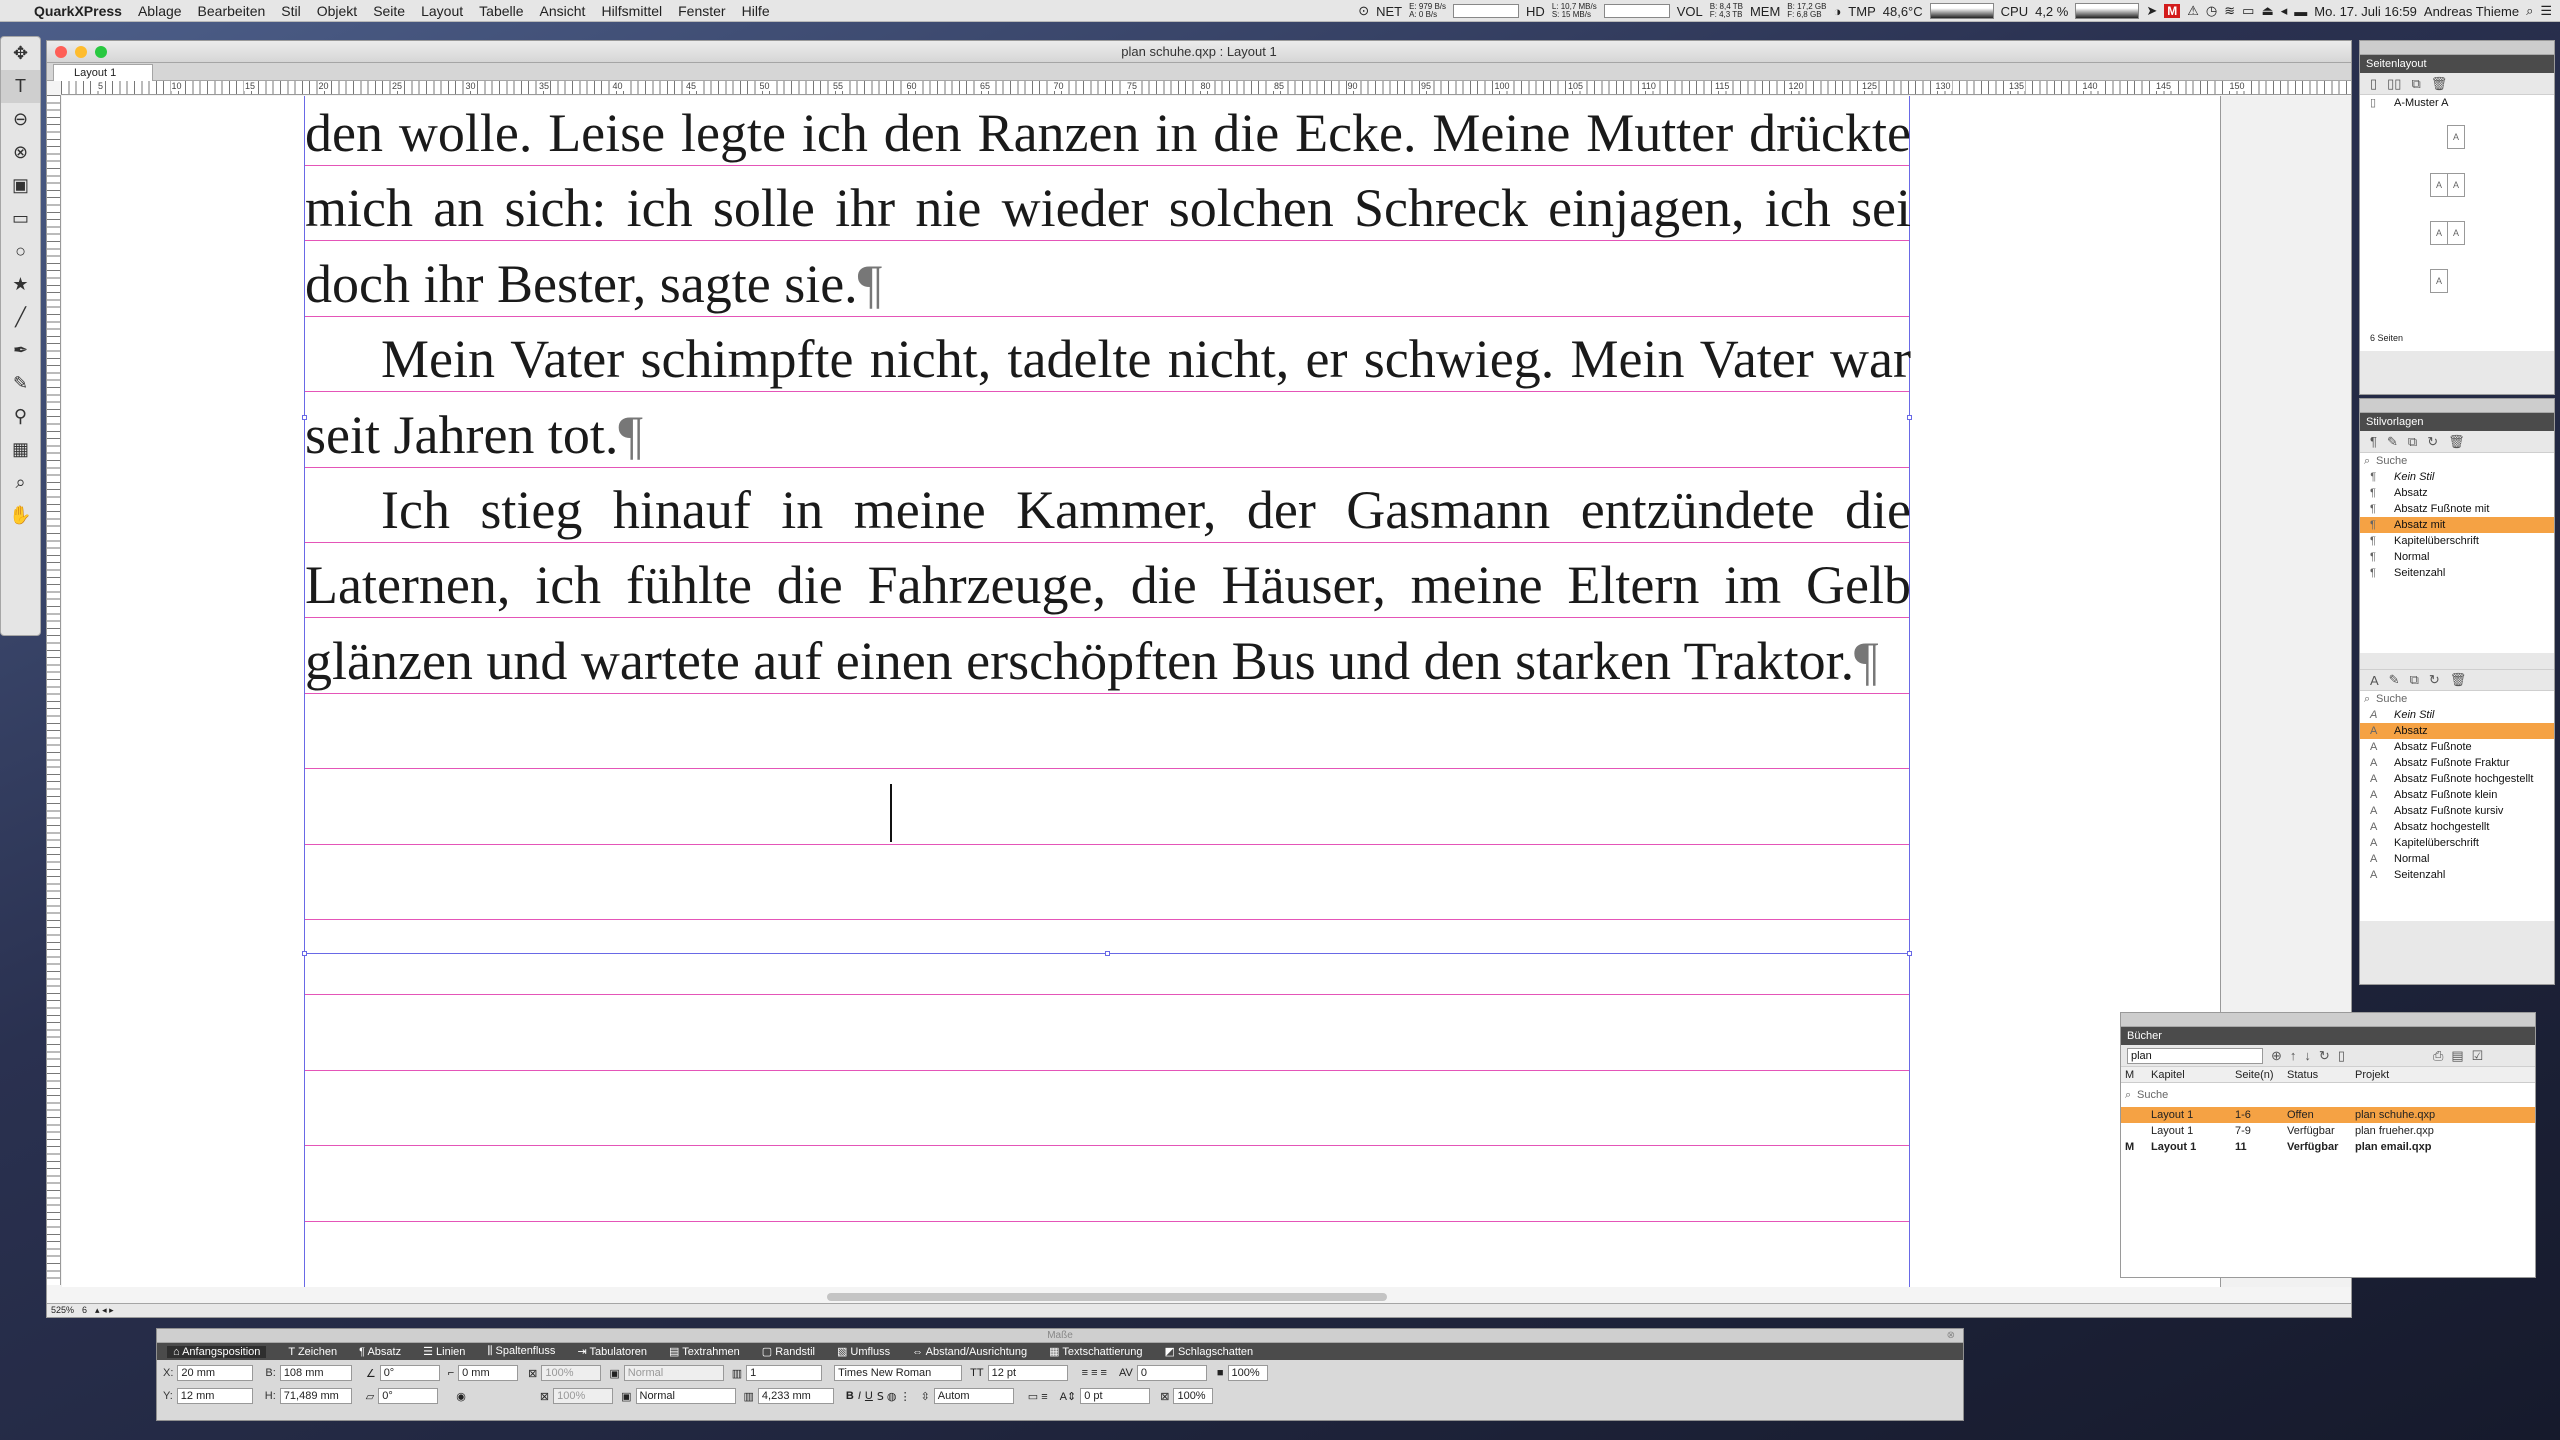  What do you see at coordinates (380, 1352) in the screenshot?
I see `tab-absatz: ¶ Absatz` at bounding box center [380, 1352].